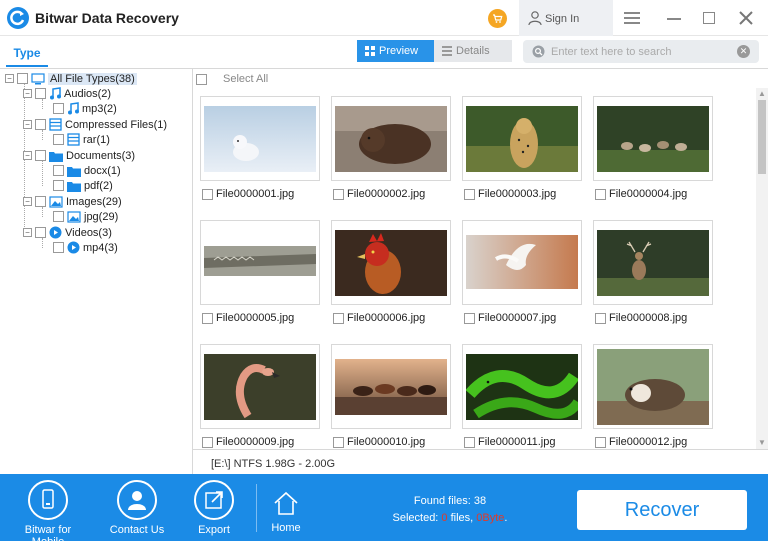 This screenshot has height=548, width=768. Describe the element at coordinates (648, 194) in the screenshot. I see `file-name: File0000004.jpg` at that location.